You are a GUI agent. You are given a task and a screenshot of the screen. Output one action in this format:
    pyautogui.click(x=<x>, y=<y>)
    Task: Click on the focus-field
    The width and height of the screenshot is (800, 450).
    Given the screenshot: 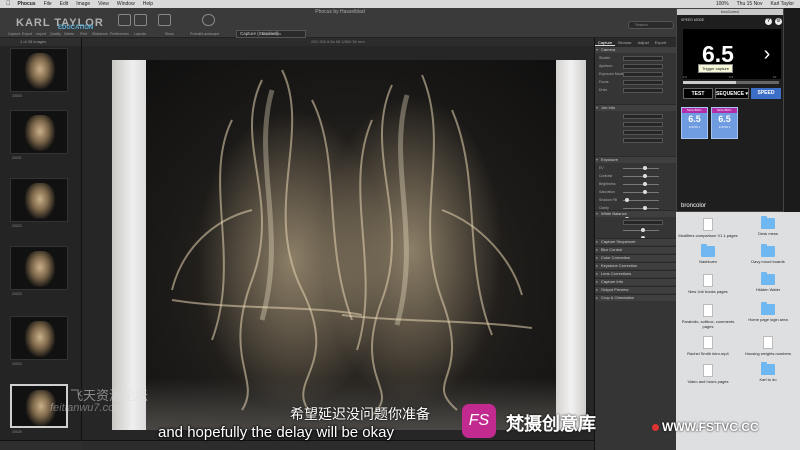 What is the action you would take?
    pyautogui.click(x=643, y=82)
    